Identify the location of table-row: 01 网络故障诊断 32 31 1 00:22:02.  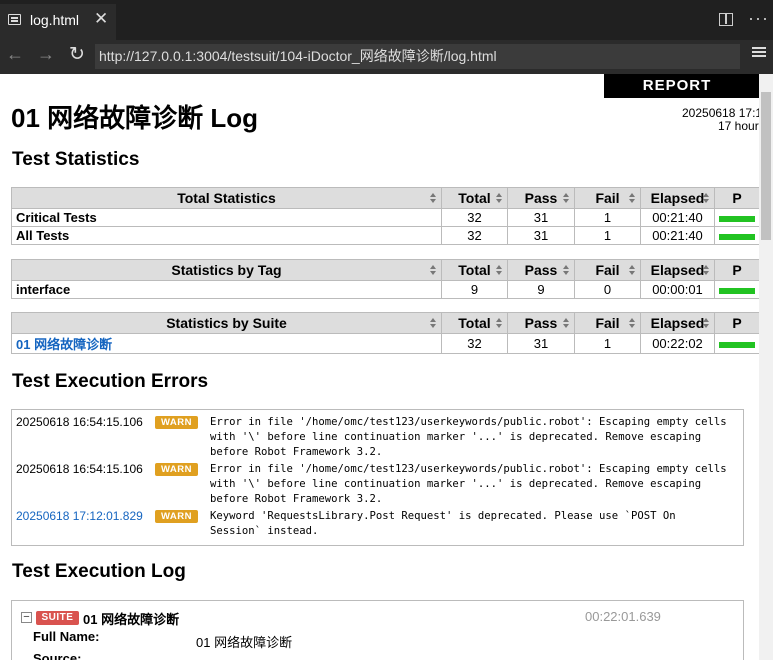
(385, 343).